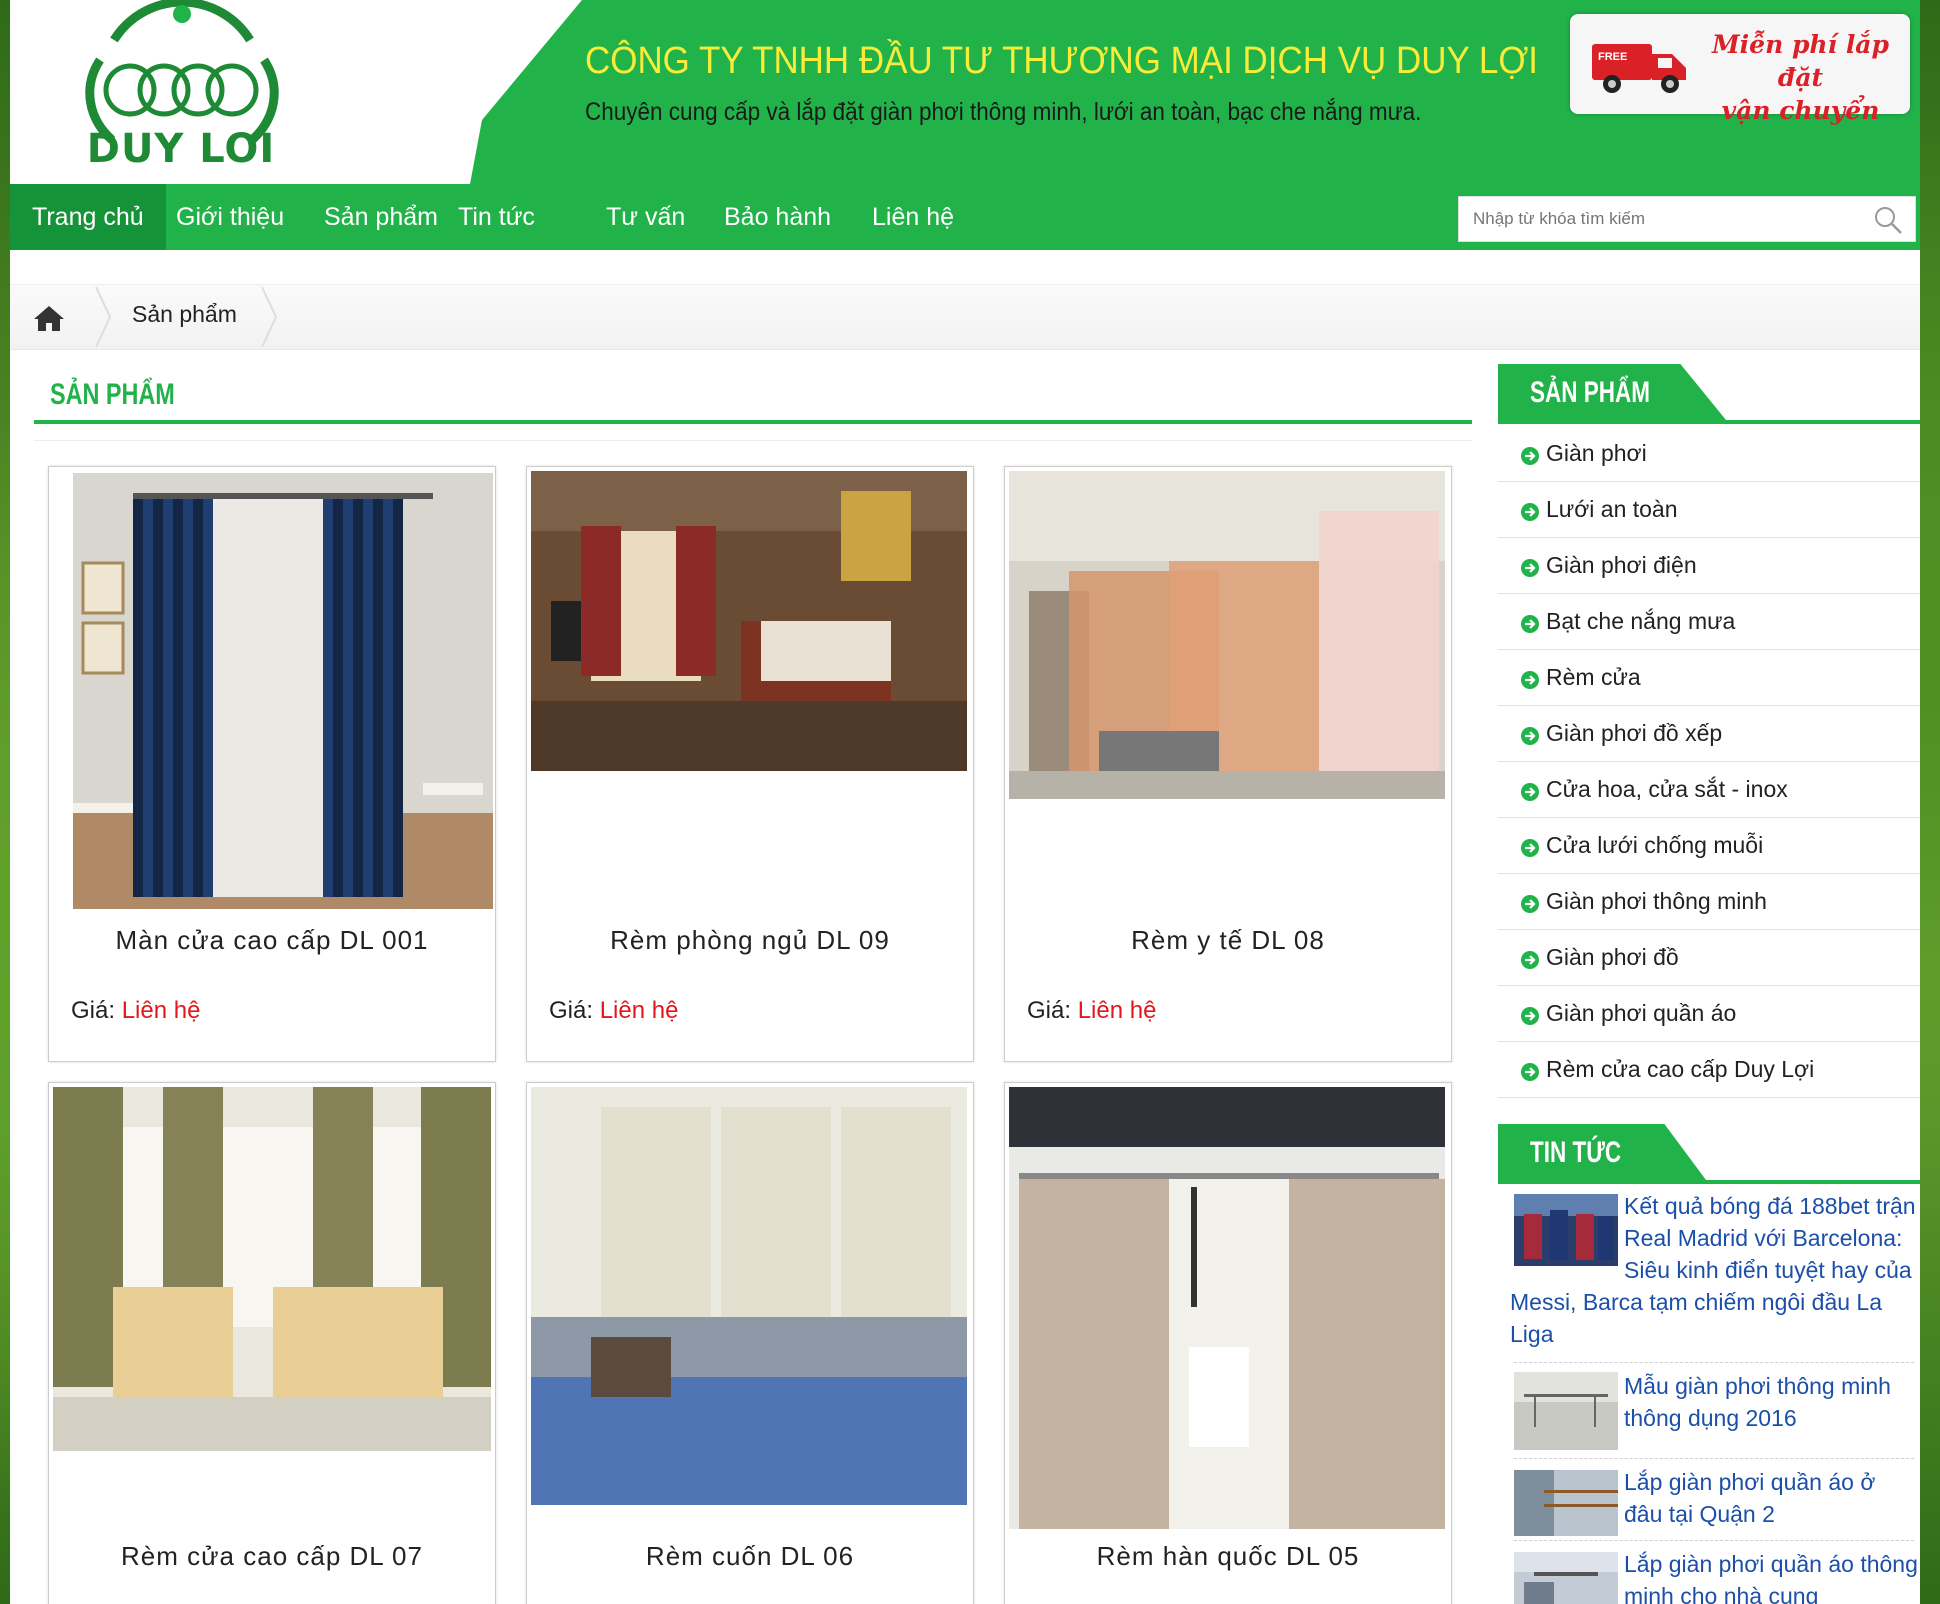 The height and width of the screenshot is (1604, 1940). What do you see at coordinates (1612, 957) in the screenshot?
I see `category-label: Giàn phơi đồ` at bounding box center [1612, 957].